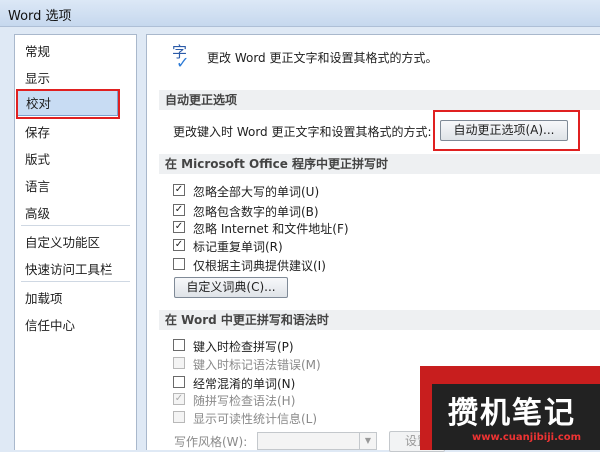 This screenshot has width=600, height=452. I want to click on sidebar-item-display: 显示, so click(37, 77).